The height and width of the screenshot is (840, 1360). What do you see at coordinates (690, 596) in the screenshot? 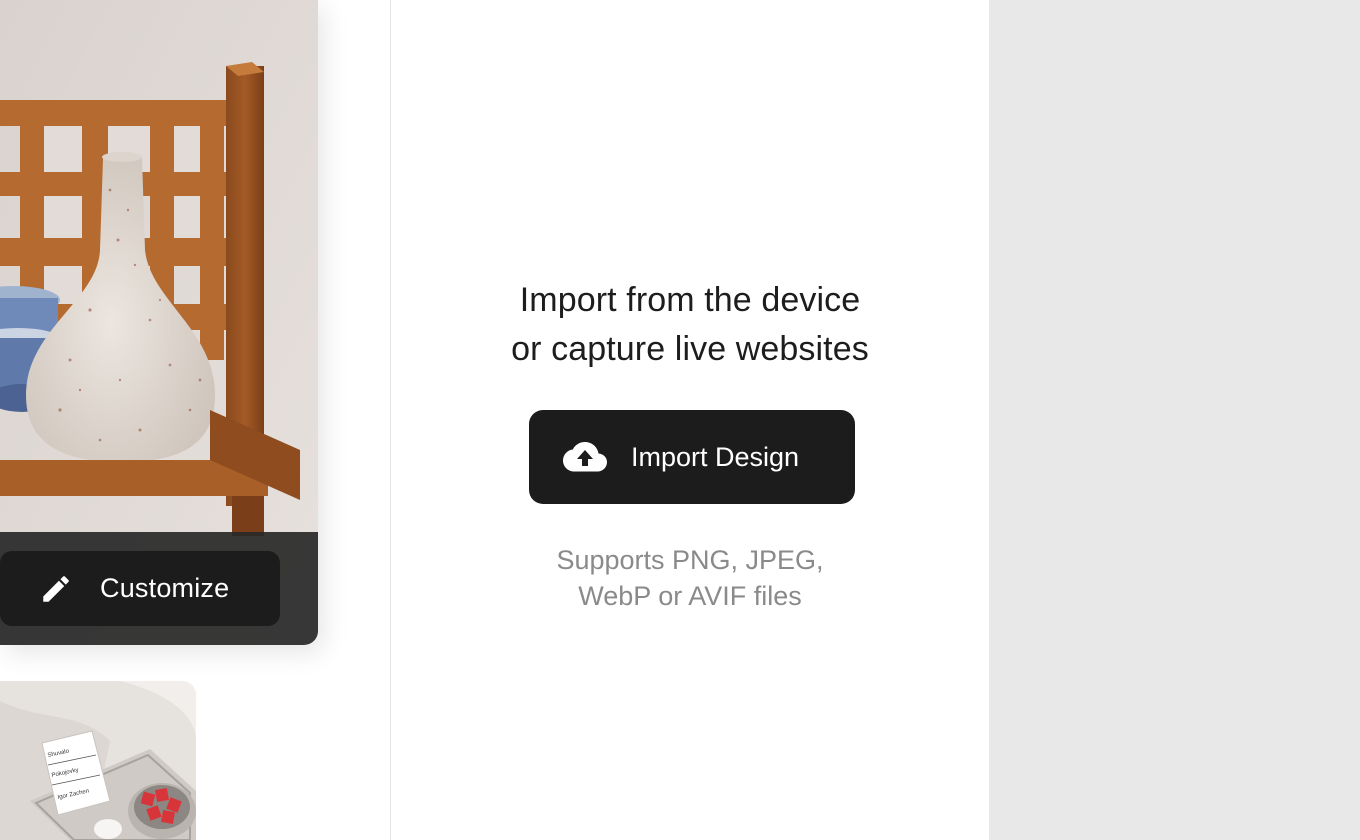
I see `hint-line-2: WebP or AVIF files` at bounding box center [690, 596].